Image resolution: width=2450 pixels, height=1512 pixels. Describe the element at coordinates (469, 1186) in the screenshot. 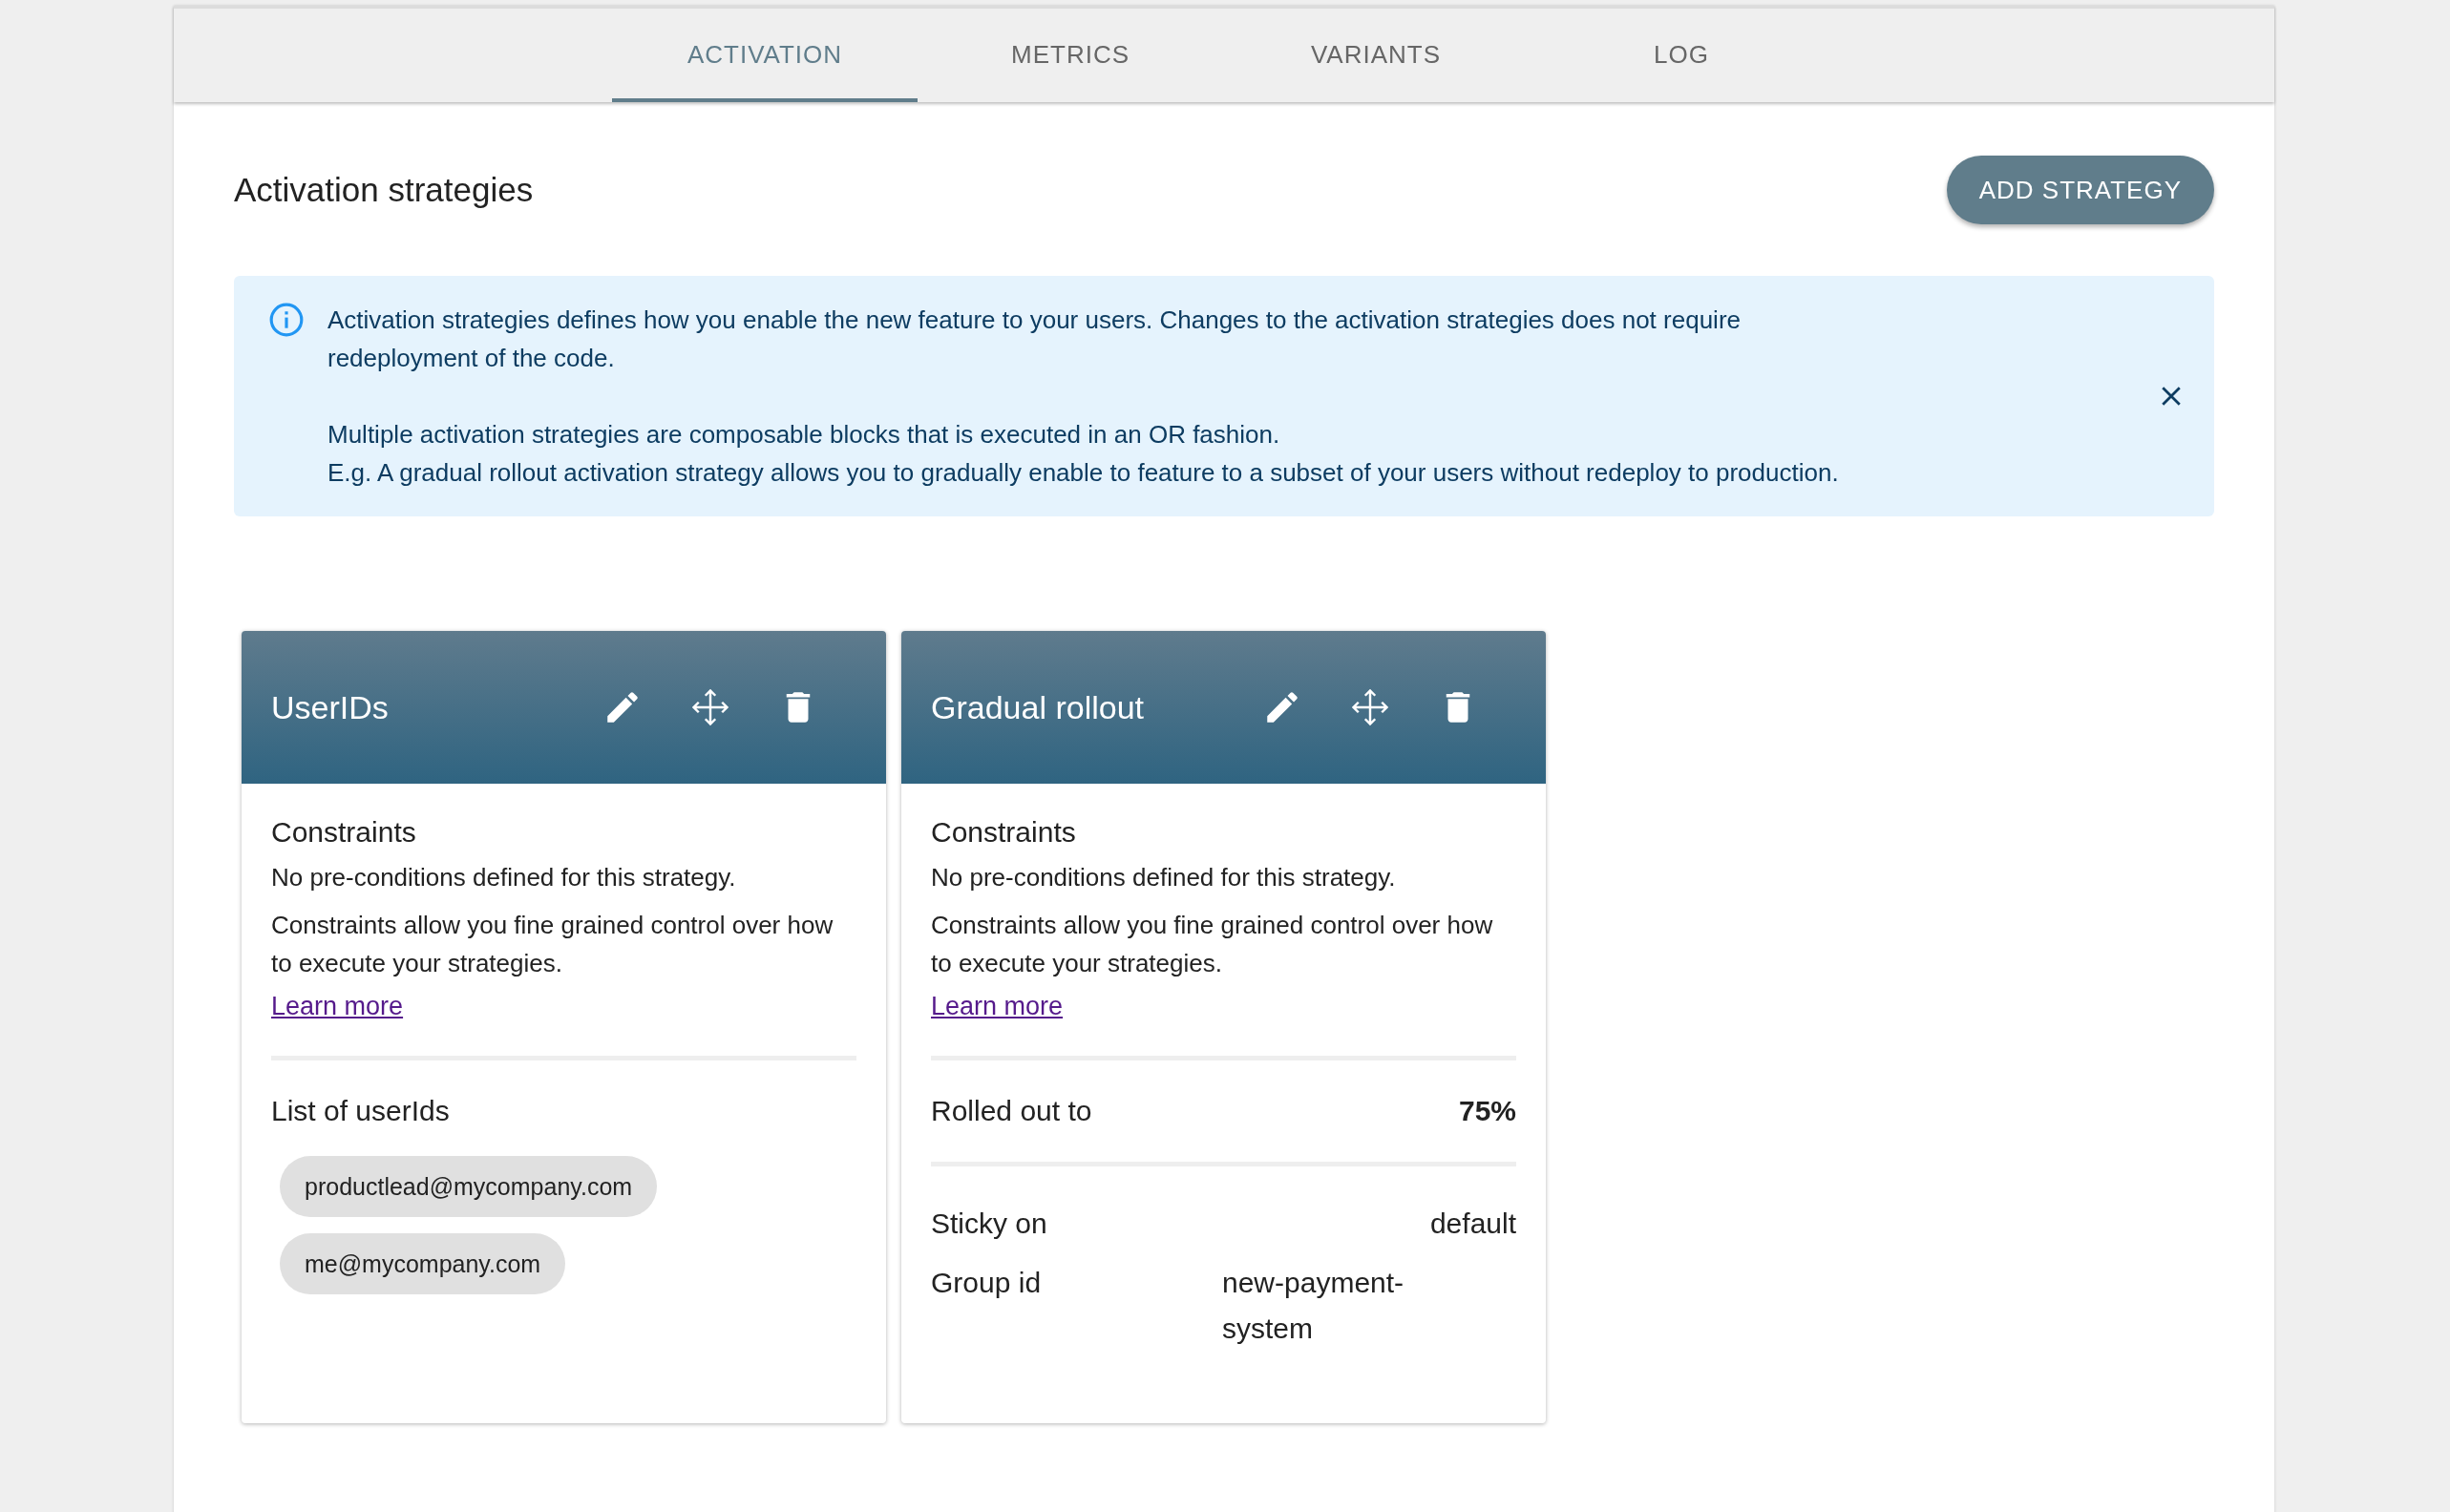

I see `user-id-chip: productlead@mycompany.com` at that location.